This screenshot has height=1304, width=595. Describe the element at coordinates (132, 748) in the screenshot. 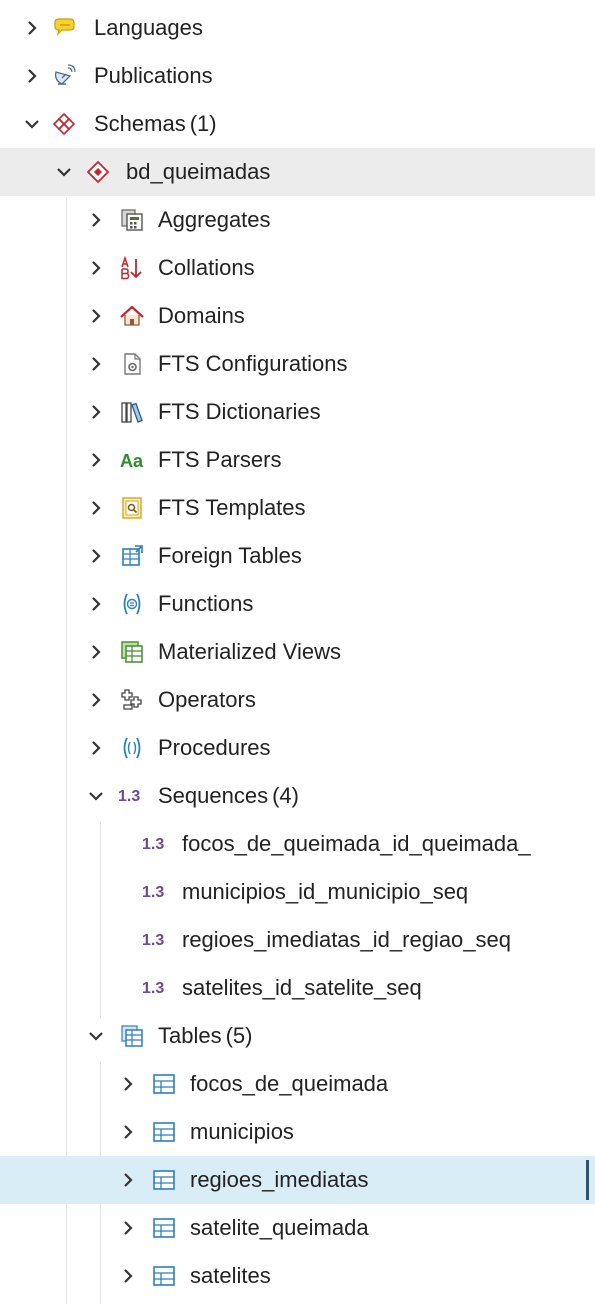

I see `procedures-icon` at that location.